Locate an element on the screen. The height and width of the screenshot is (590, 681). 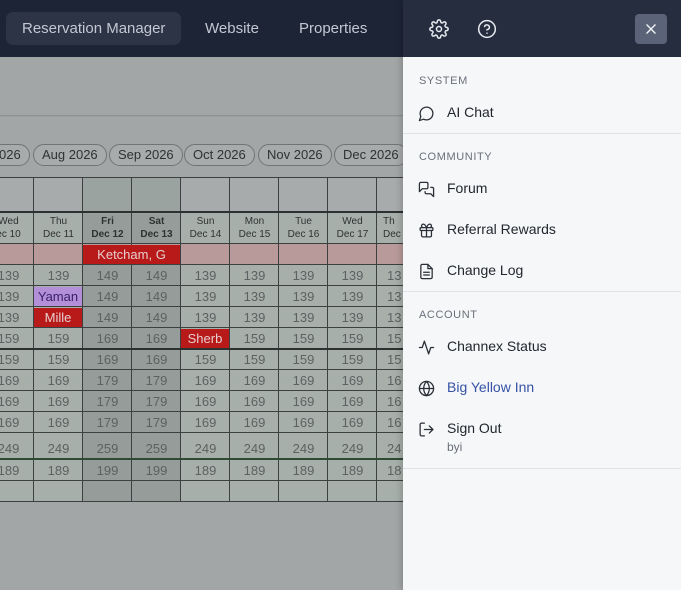
month-pill: Sep 2026 is located at coordinates (146, 155).